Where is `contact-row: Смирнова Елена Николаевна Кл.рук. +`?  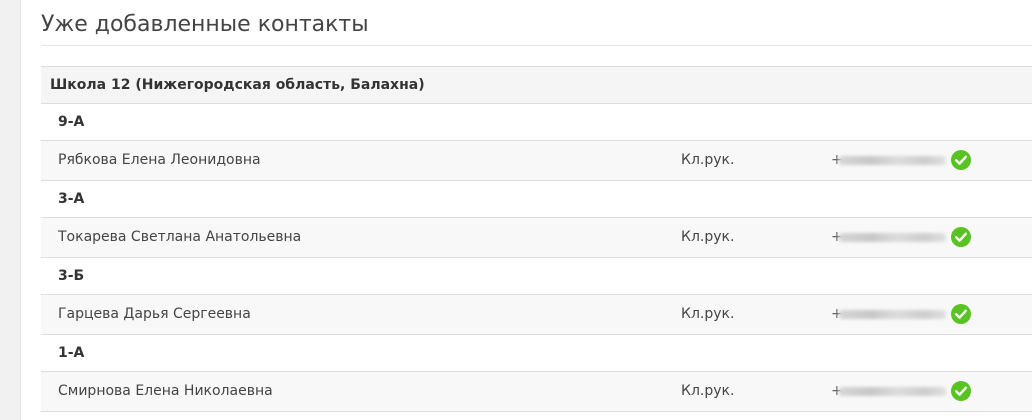
contact-row: Смирнова Елена Николаевна Кл.рук. + is located at coordinates (536, 392).